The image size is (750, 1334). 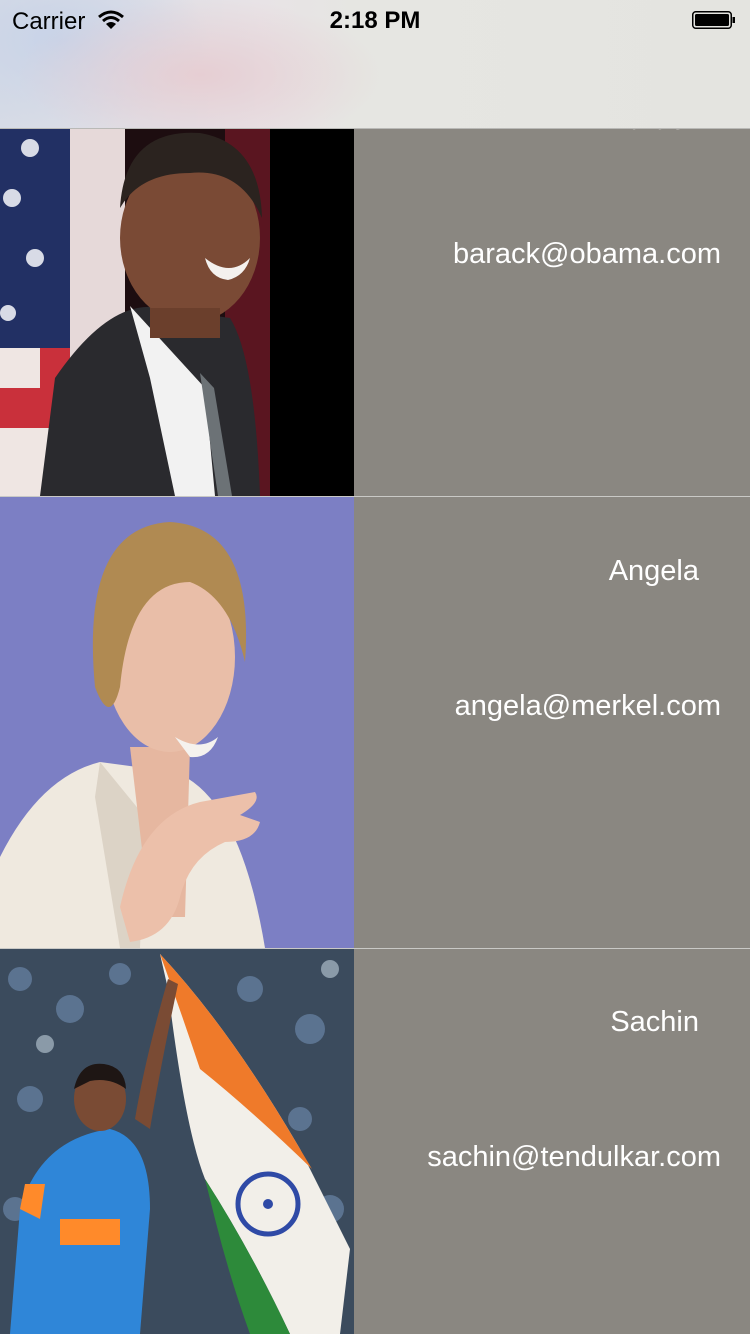 I want to click on status-bar: Carrier 2:18 PM, so click(x=375, y=20).